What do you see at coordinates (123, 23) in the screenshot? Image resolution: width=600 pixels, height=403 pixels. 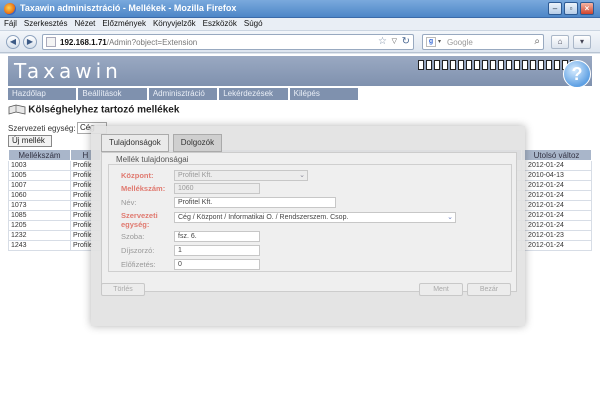 I see `menu-history: Előzmények` at bounding box center [123, 23].